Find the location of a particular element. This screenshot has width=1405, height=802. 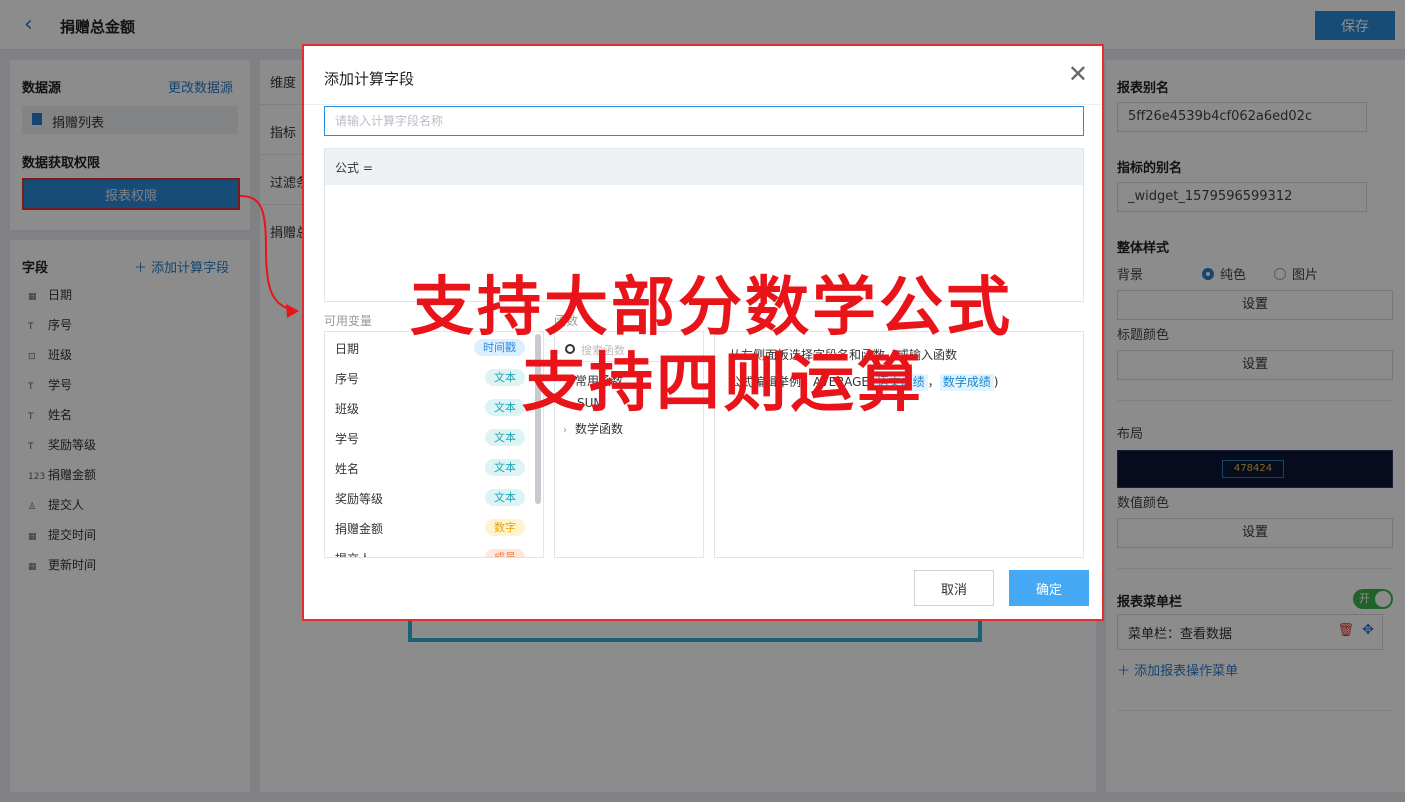

variable-name: 班级 is located at coordinates (347, 409).